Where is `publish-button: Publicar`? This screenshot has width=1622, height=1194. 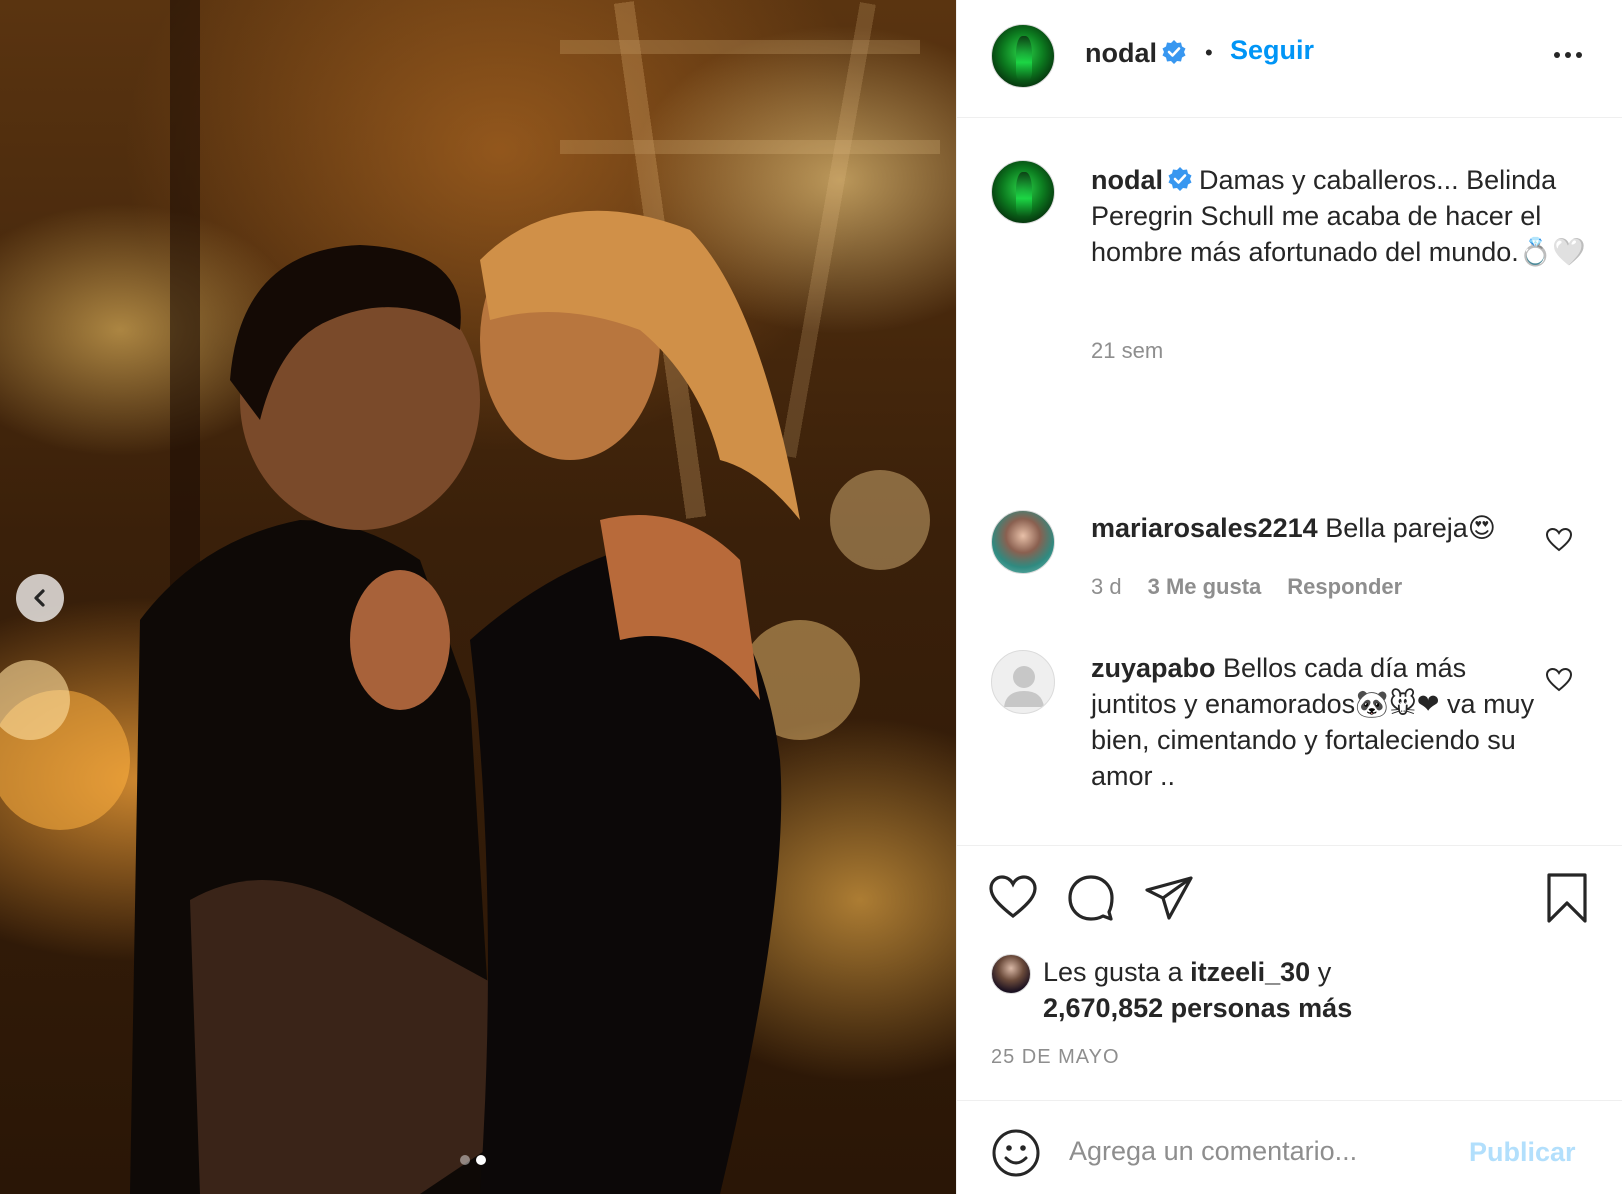
publish-button: Publicar is located at coordinates (1522, 1152).